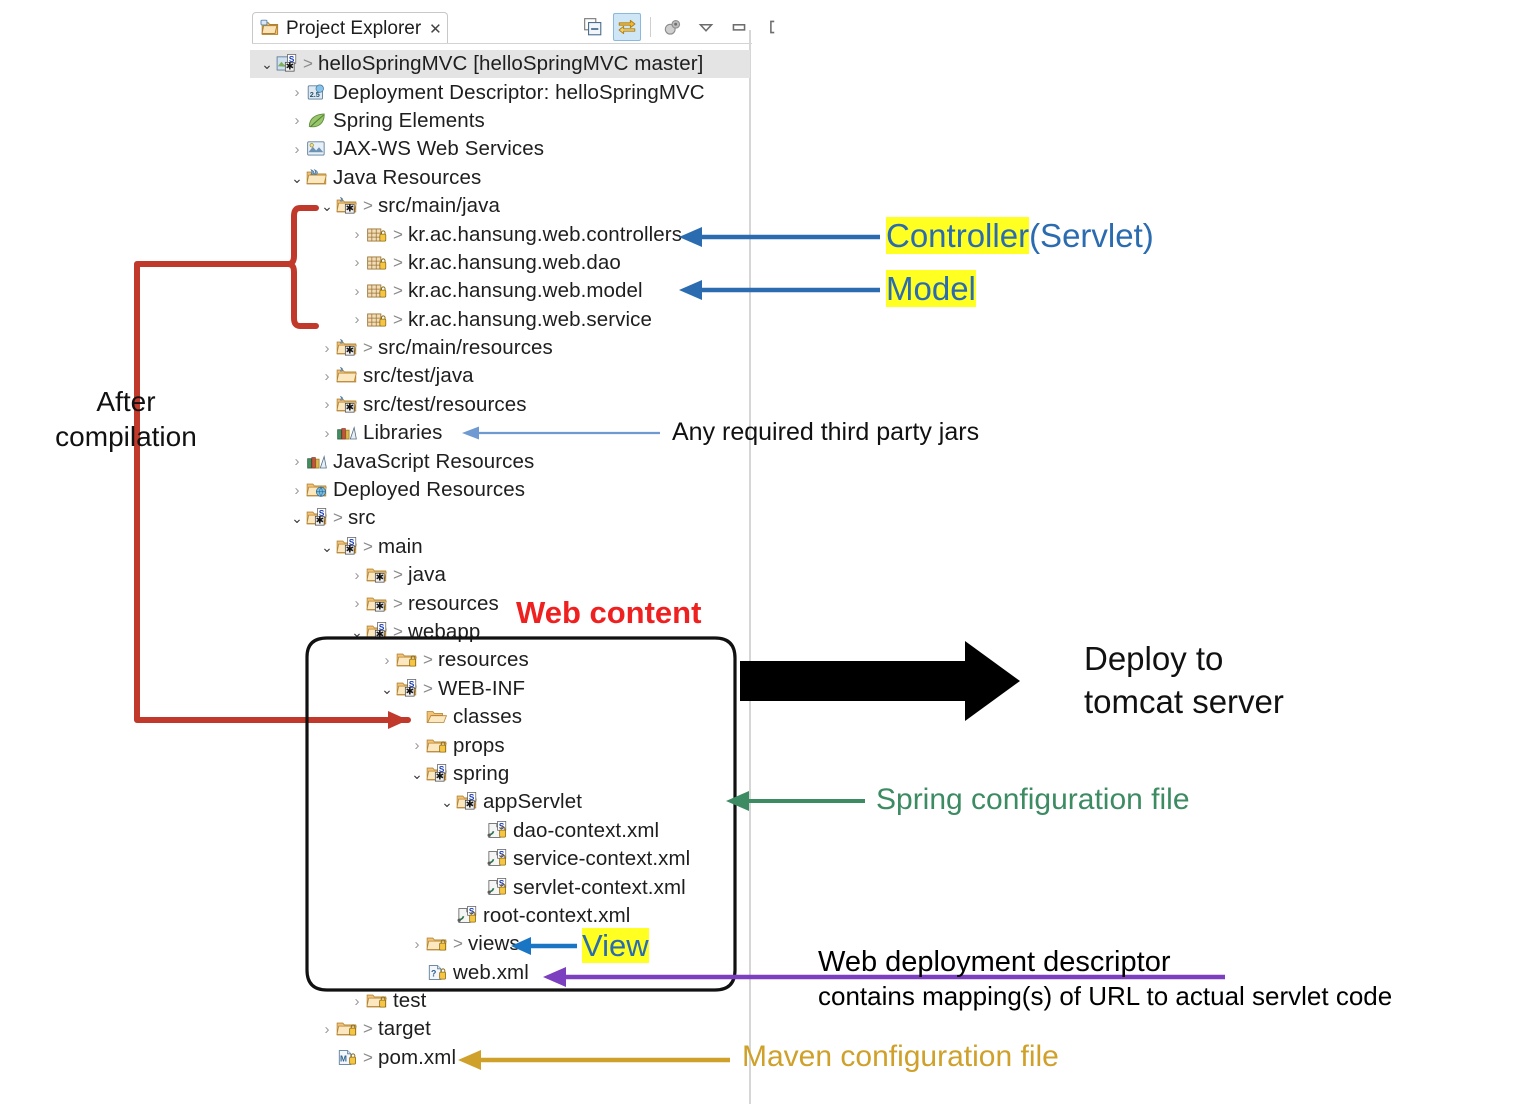  I want to click on source-folder-icon: ✱, so click(346, 404).